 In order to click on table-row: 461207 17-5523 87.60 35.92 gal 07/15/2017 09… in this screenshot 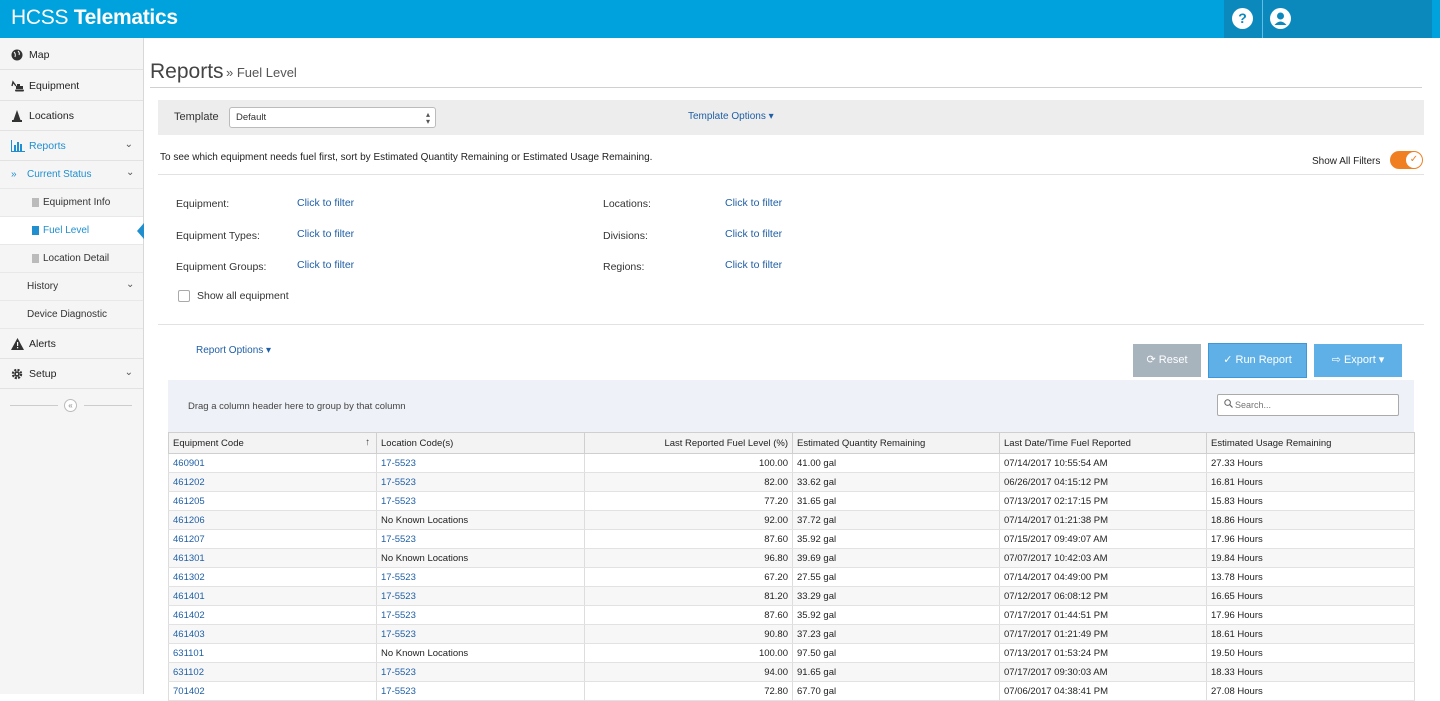, I will do `click(791, 539)`.